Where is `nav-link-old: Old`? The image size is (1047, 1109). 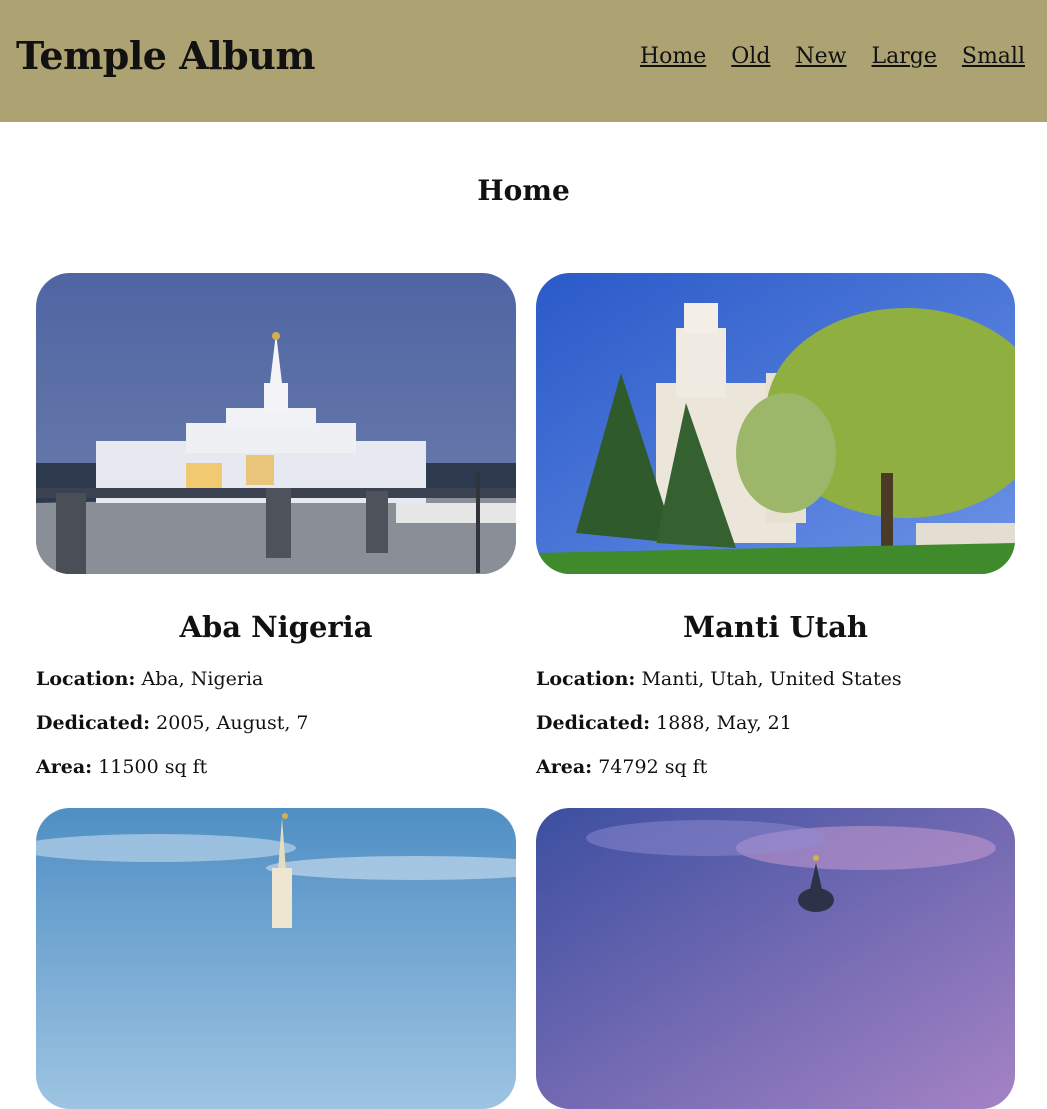 nav-link-old: Old is located at coordinates (750, 56).